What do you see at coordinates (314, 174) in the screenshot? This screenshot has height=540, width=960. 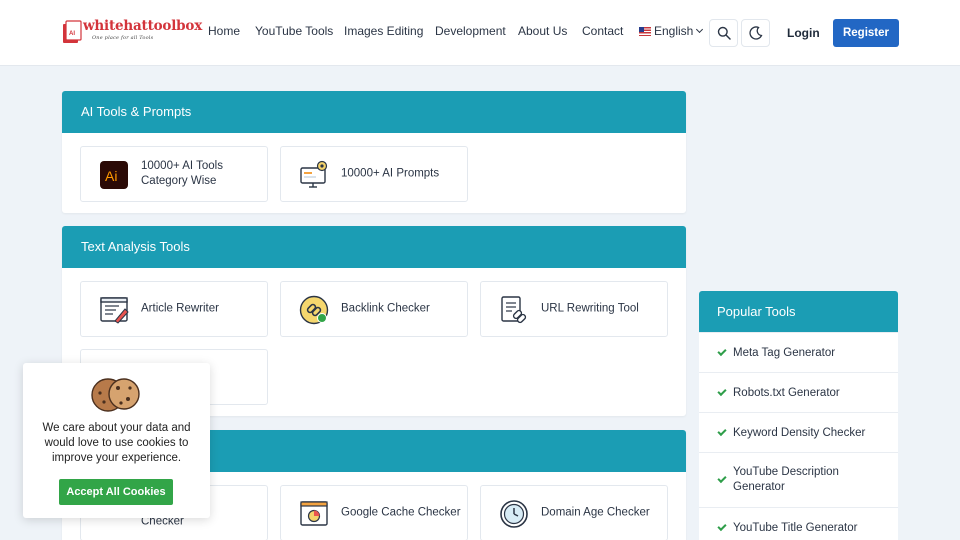 I see `monitor-gear-icon` at bounding box center [314, 174].